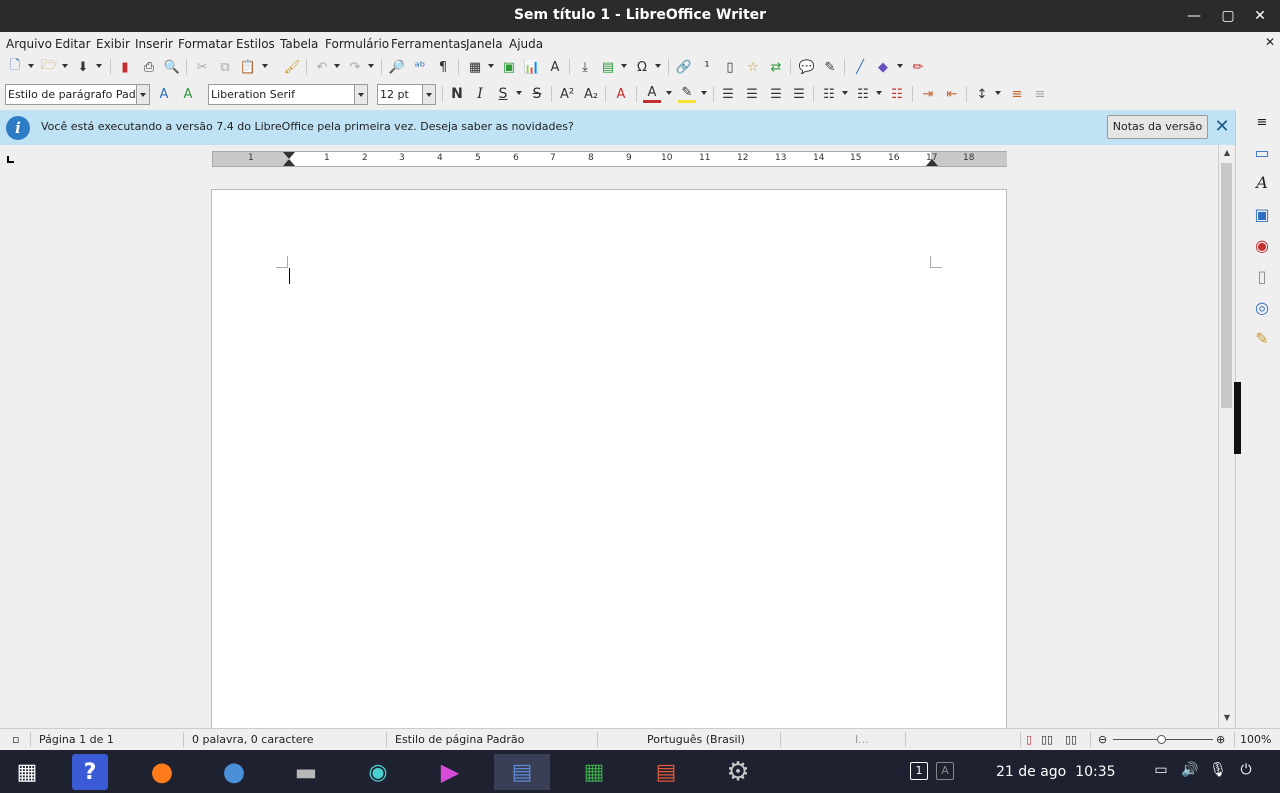 This screenshot has height=793, width=1280. Describe the element at coordinates (1029, 739) in the screenshot. I see `single-page-view-icon: ▯` at that location.